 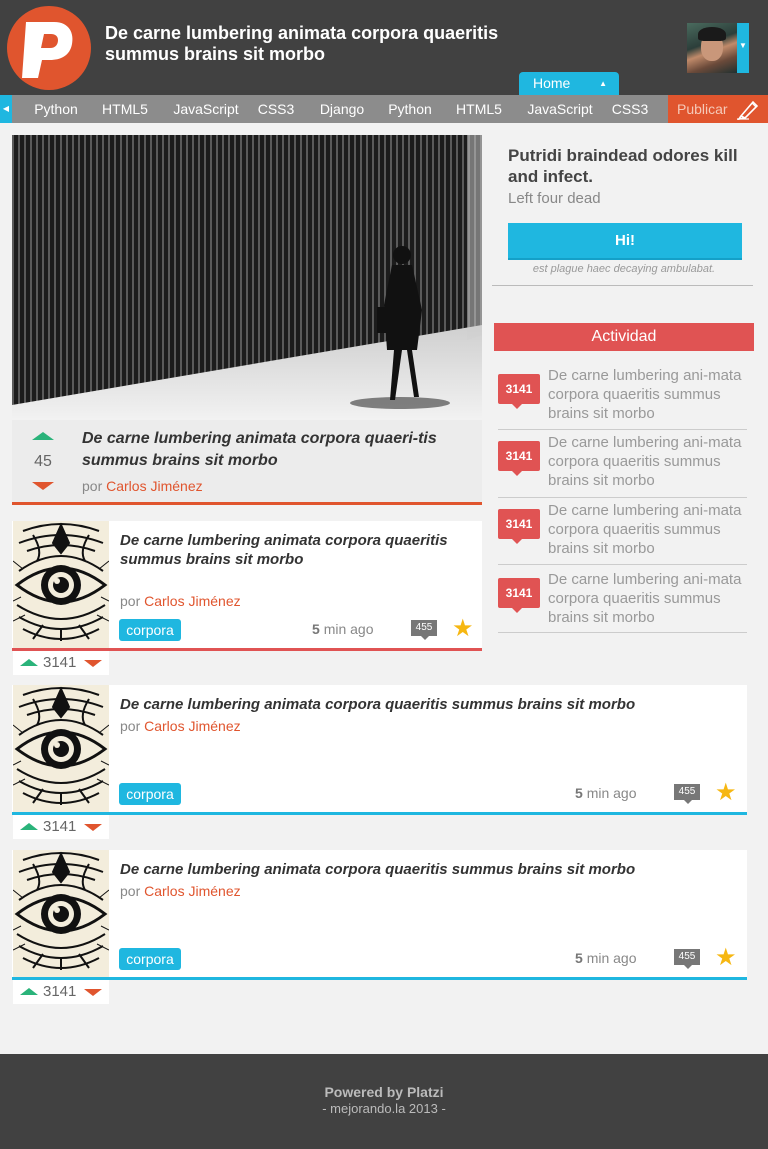 I want to click on footer-credit: - mejorando.la 2013 -, so click(x=384, y=1108).